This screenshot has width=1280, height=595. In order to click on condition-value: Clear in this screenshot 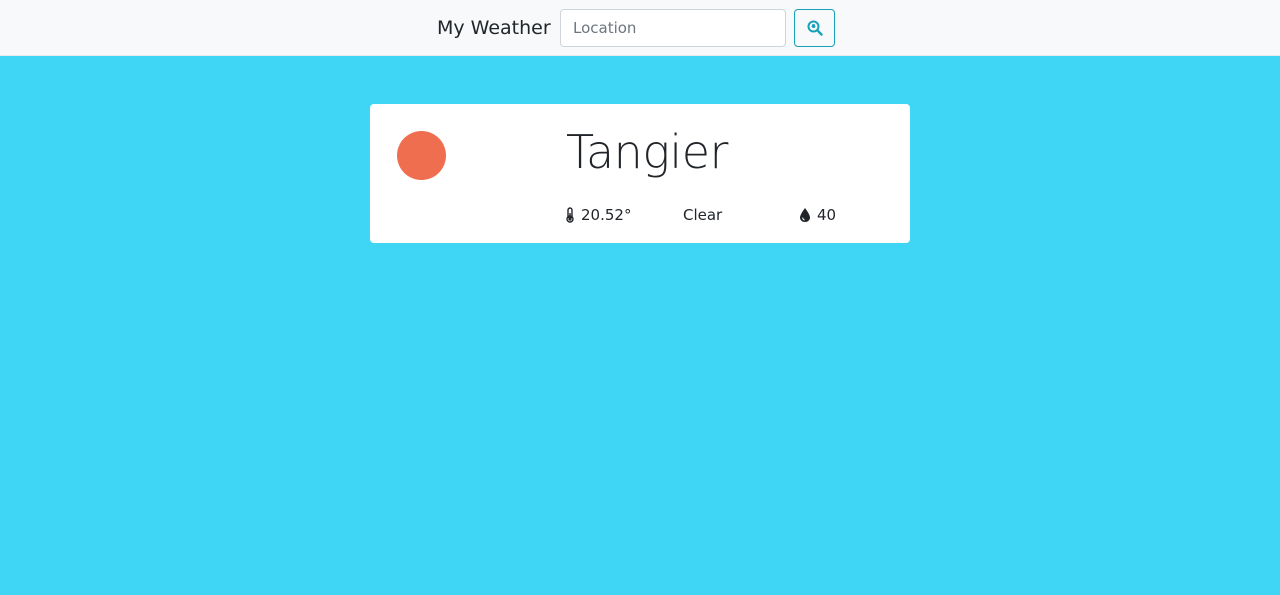, I will do `click(703, 215)`.